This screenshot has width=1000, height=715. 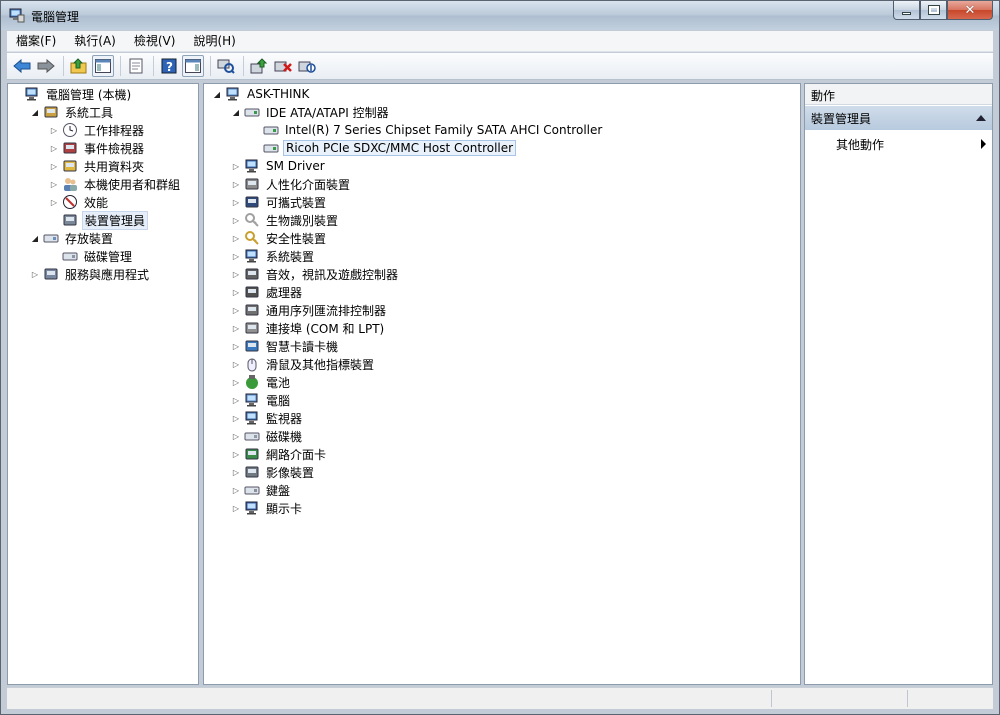 I want to click on up-folder-button, so click(x=79, y=66).